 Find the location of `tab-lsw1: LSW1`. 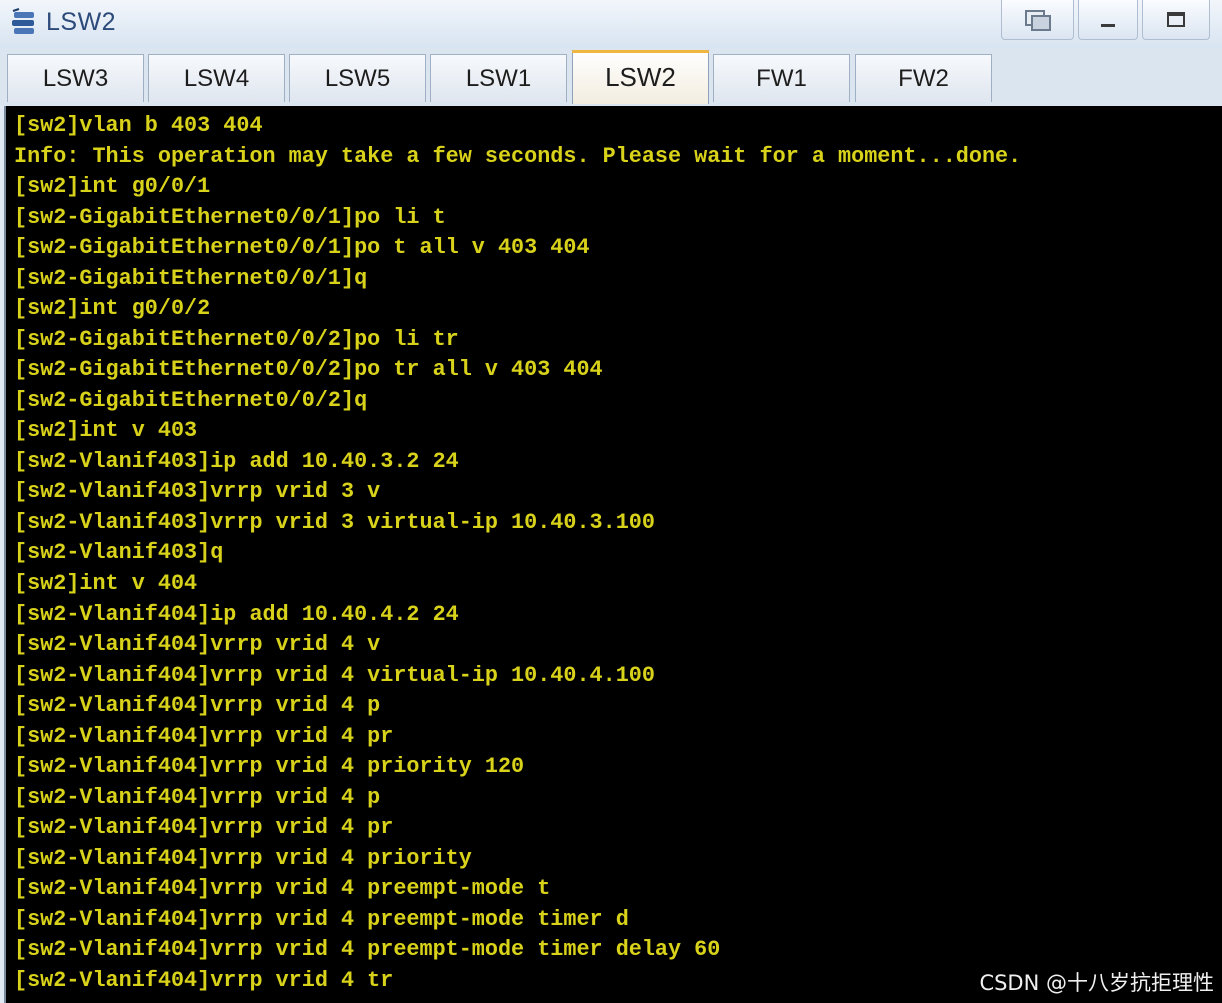

tab-lsw1: LSW1 is located at coordinates (498, 78).